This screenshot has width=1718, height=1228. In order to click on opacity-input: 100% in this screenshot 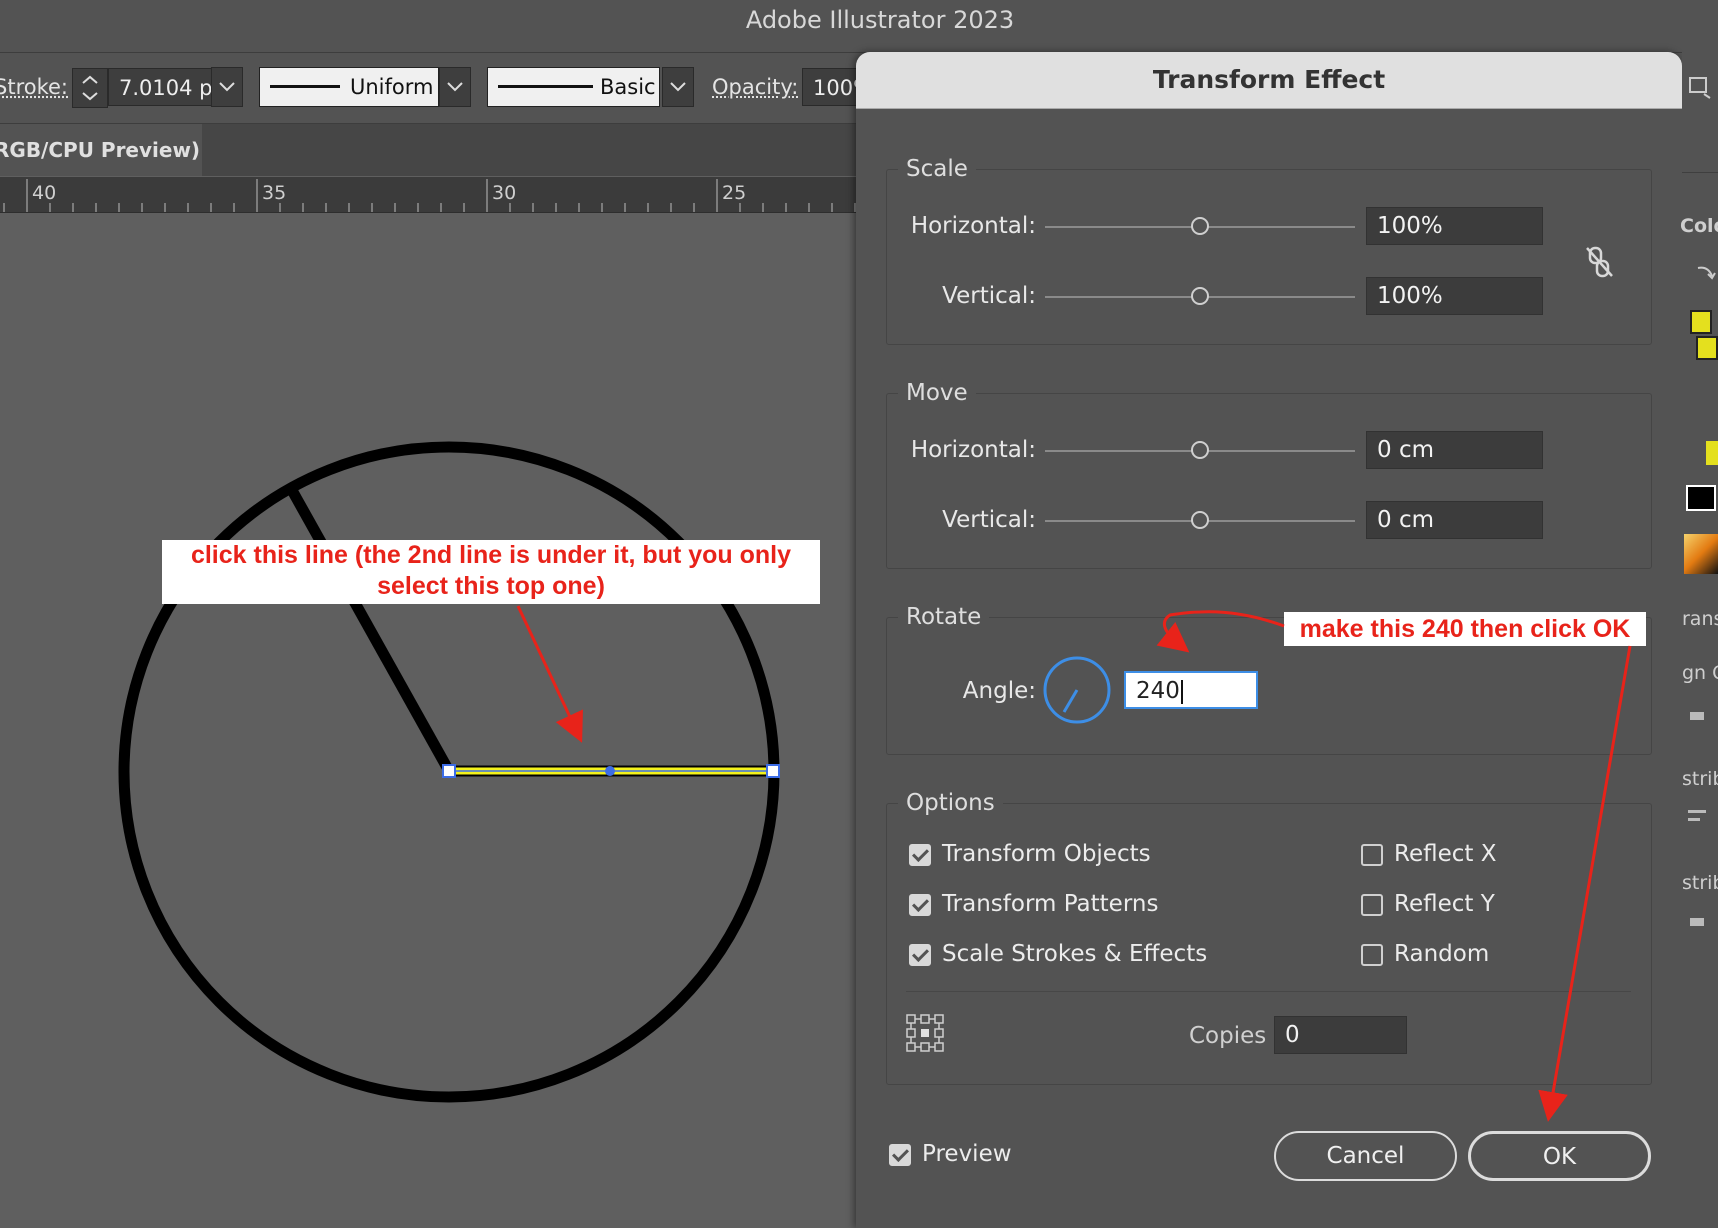, I will do `click(832, 87)`.